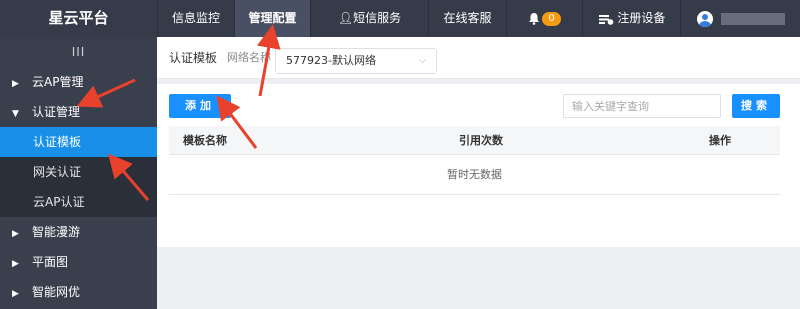 The height and width of the screenshot is (309, 800). I want to click on nav-user-menu, so click(740, 18).